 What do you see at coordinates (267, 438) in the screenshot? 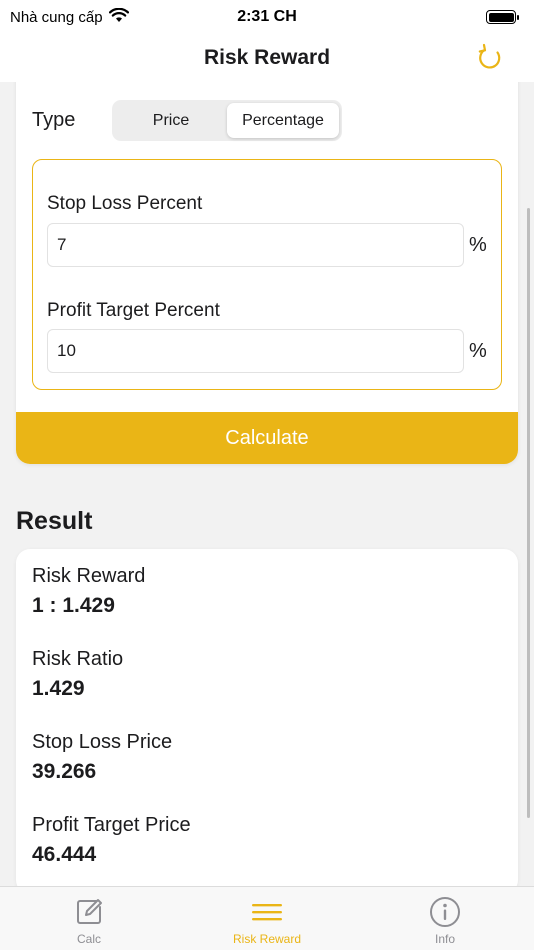
I see `calculate-button: Calculate` at bounding box center [267, 438].